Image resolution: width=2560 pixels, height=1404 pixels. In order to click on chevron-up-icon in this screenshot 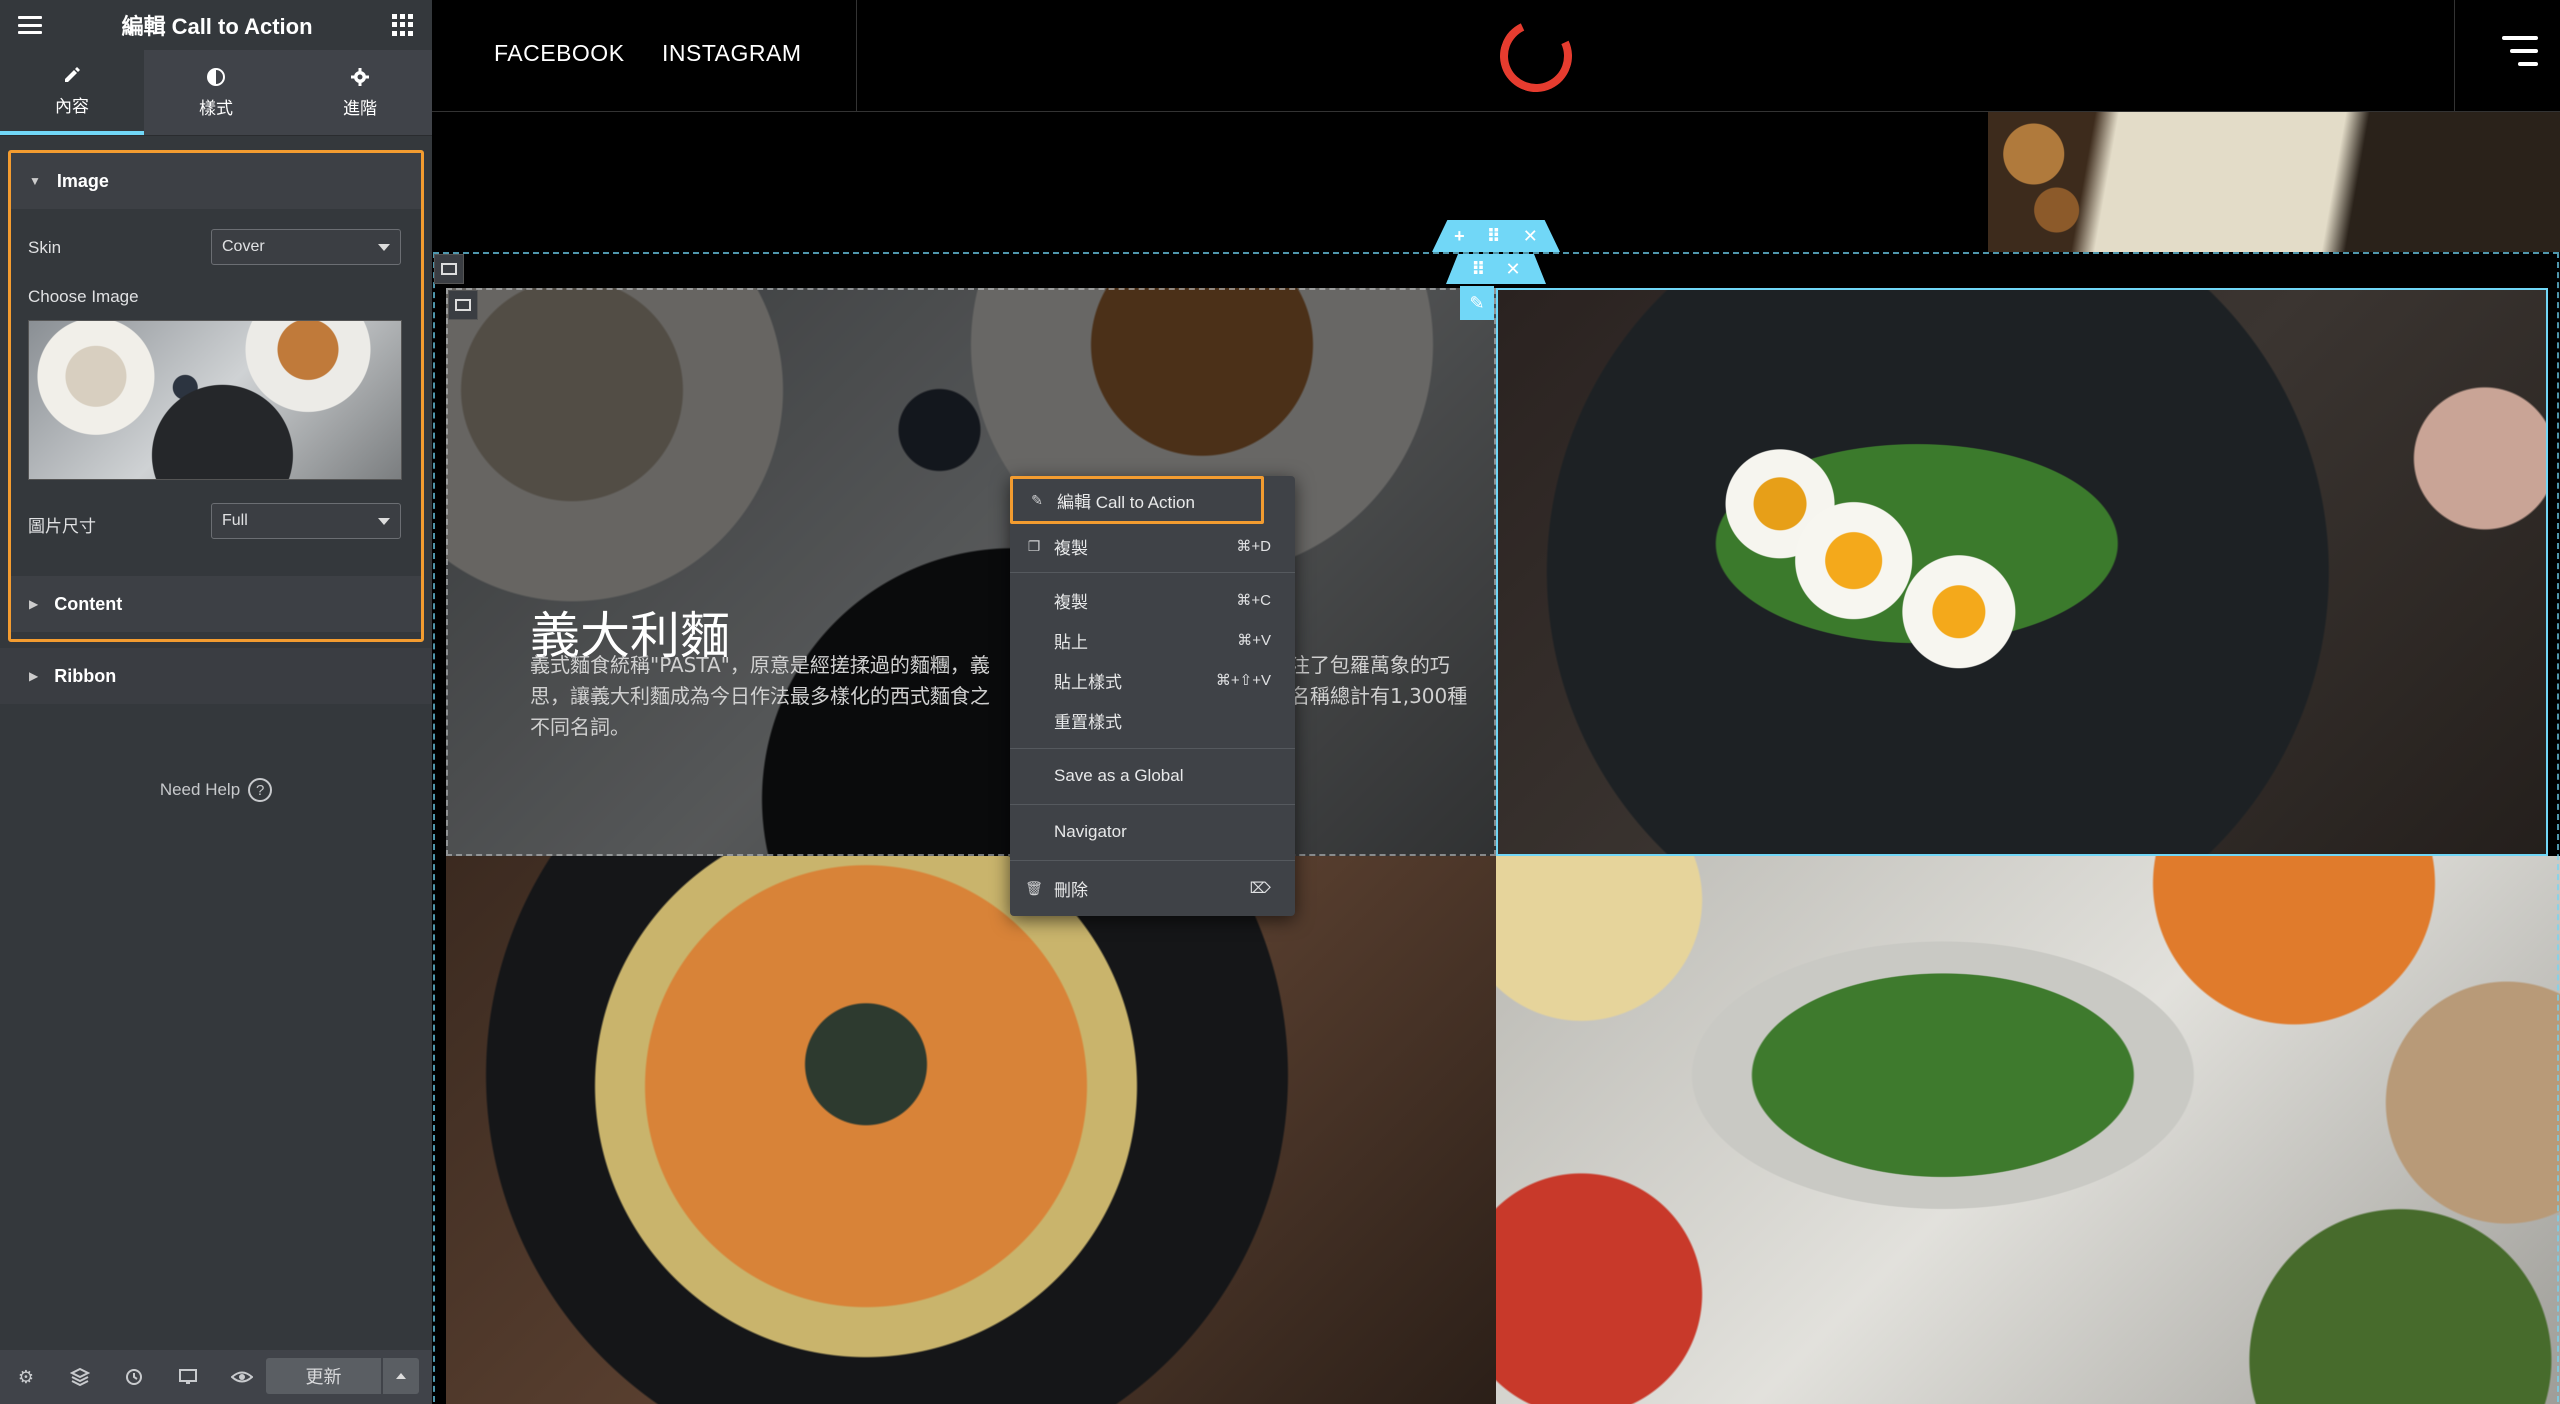, I will do `click(401, 1376)`.